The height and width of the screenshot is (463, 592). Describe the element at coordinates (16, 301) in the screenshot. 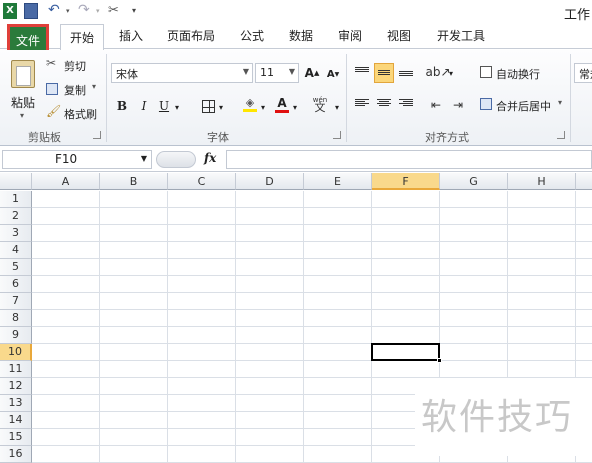

I see `row-header: 7` at that location.